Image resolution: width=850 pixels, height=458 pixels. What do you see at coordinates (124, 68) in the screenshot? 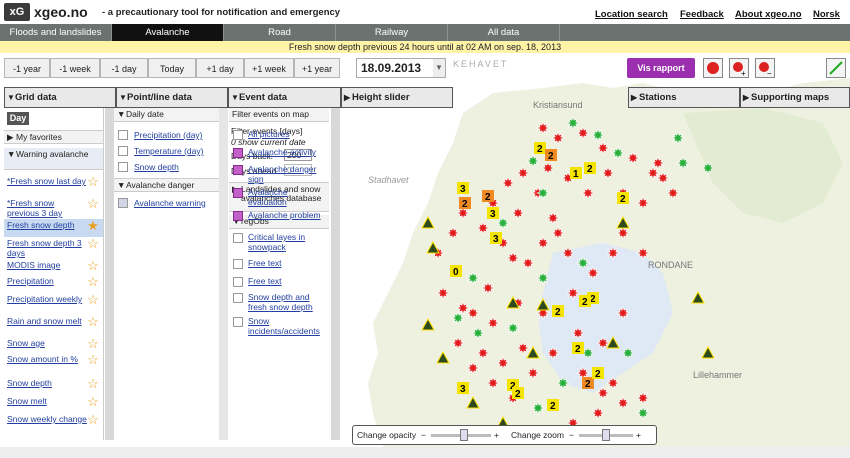
I see `minus-day-button: -1 day` at bounding box center [124, 68].